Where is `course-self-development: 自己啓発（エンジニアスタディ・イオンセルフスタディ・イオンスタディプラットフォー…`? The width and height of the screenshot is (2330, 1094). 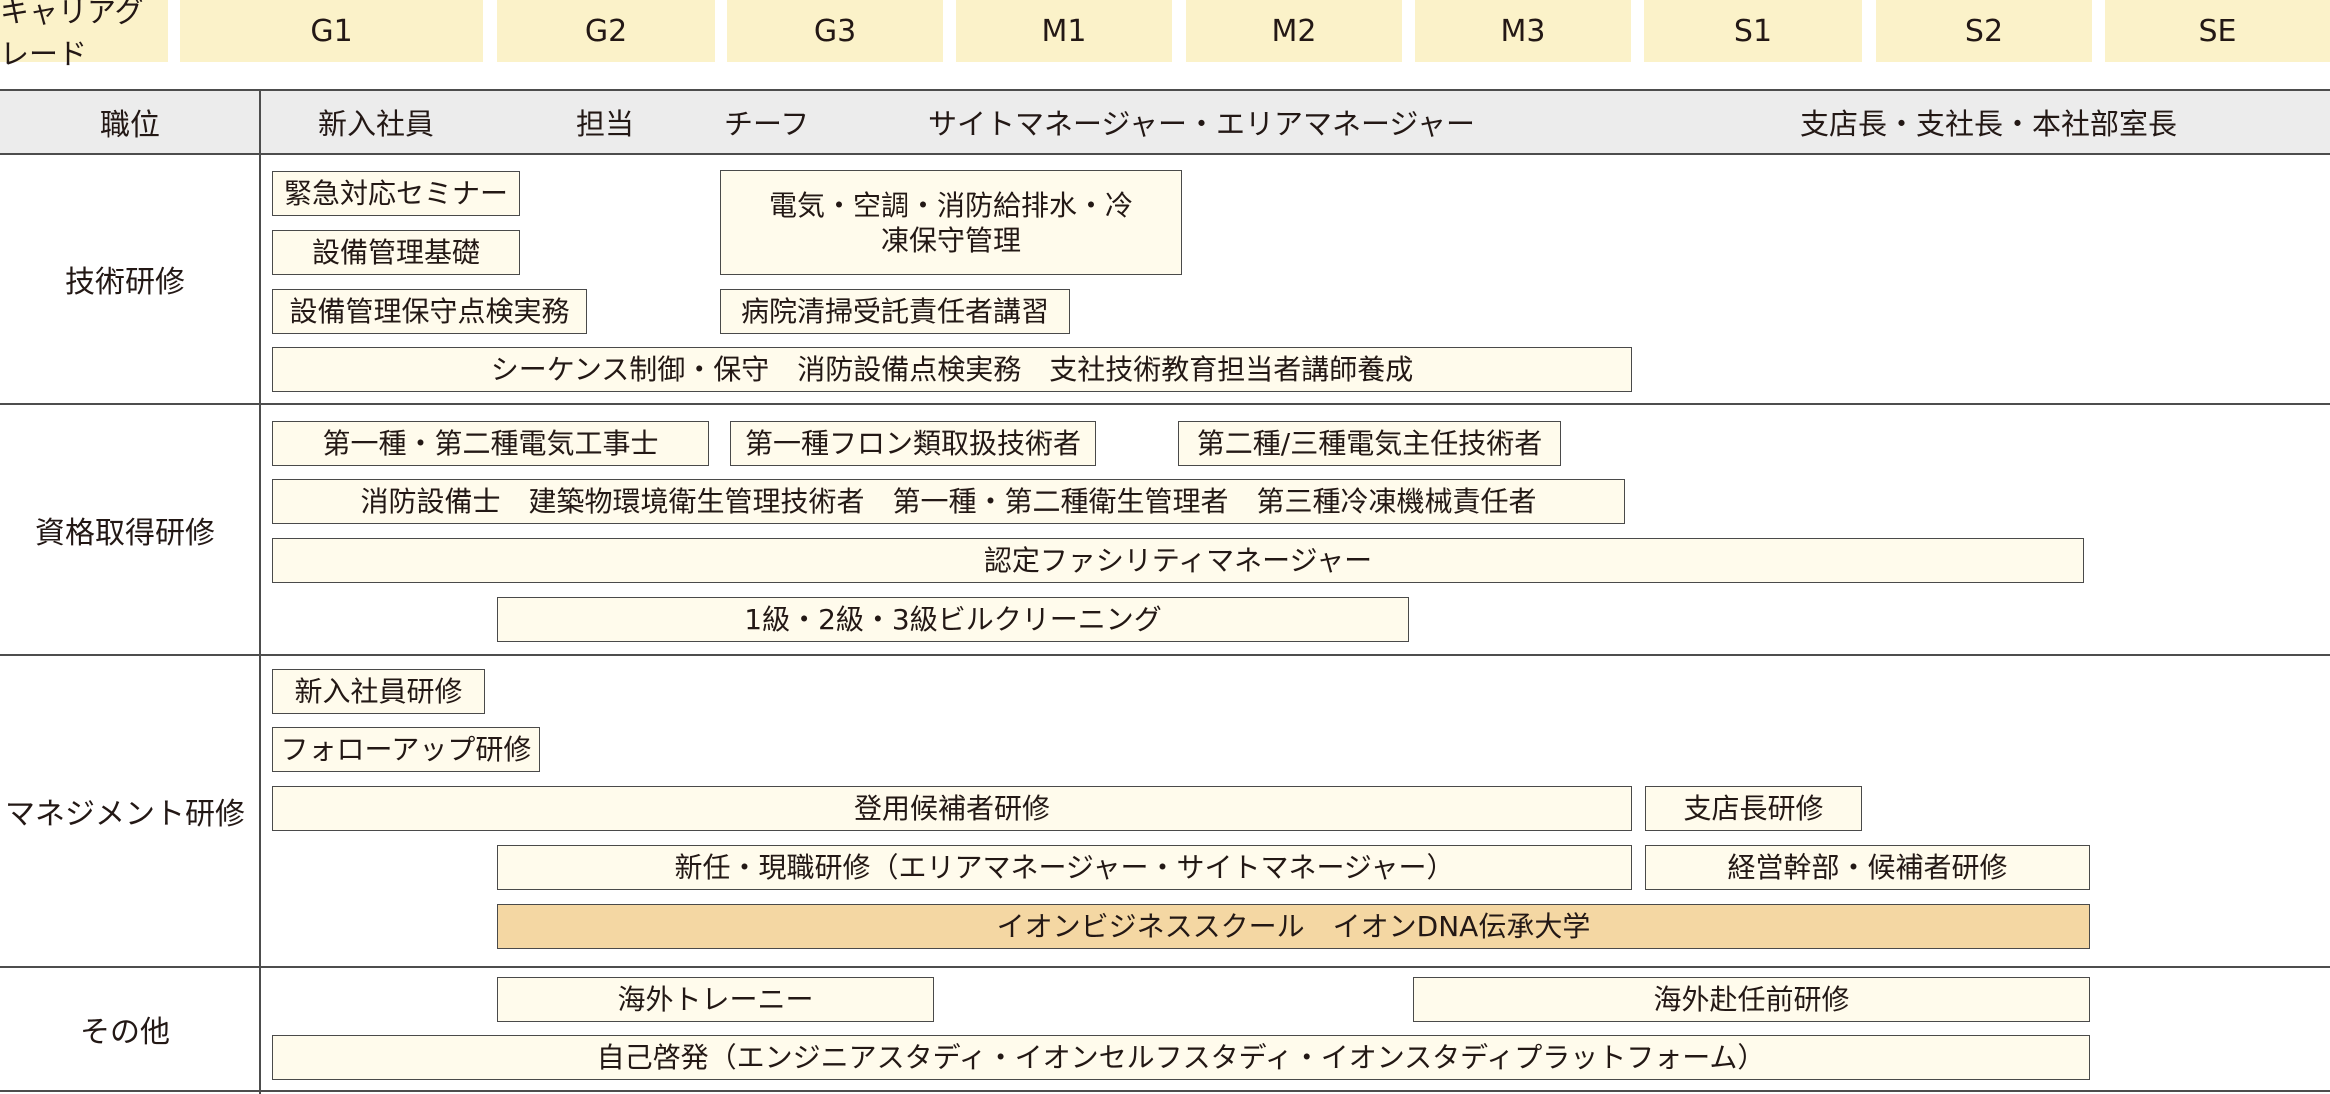
course-self-development: 自己啓発（エンジニアスタディ・イオンセルフスタディ・イオンスタディプラットフォー… is located at coordinates (1181, 1057).